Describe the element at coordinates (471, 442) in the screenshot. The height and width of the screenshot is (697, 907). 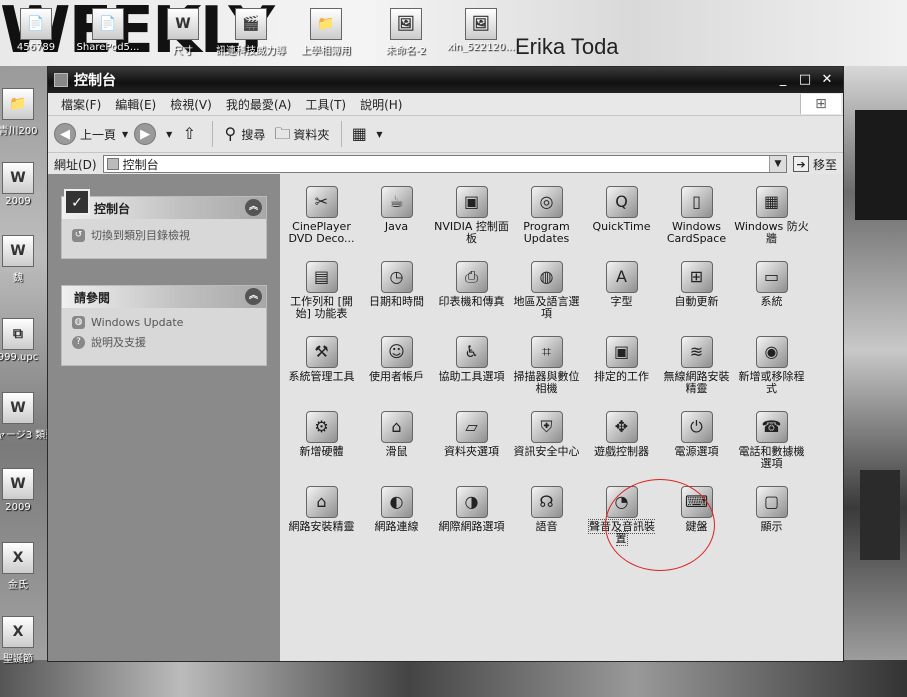
I see `control-panel-item: ▱ 資料夾選項` at that location.